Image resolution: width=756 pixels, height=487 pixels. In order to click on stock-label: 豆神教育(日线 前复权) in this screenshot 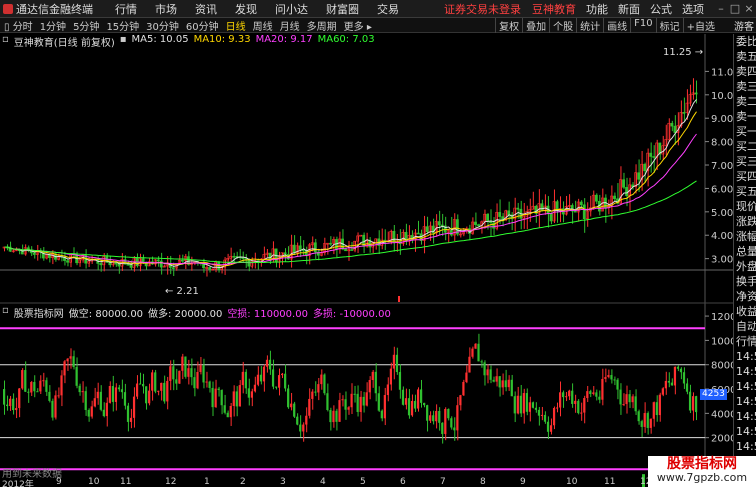, I will do `click(64, 43)`.